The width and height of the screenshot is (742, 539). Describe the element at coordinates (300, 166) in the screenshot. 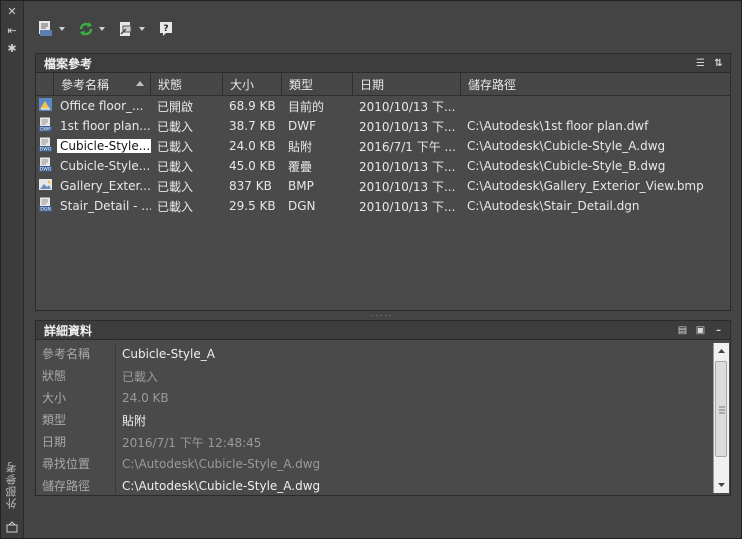

I see `cell-type: 覆疊` at that location.